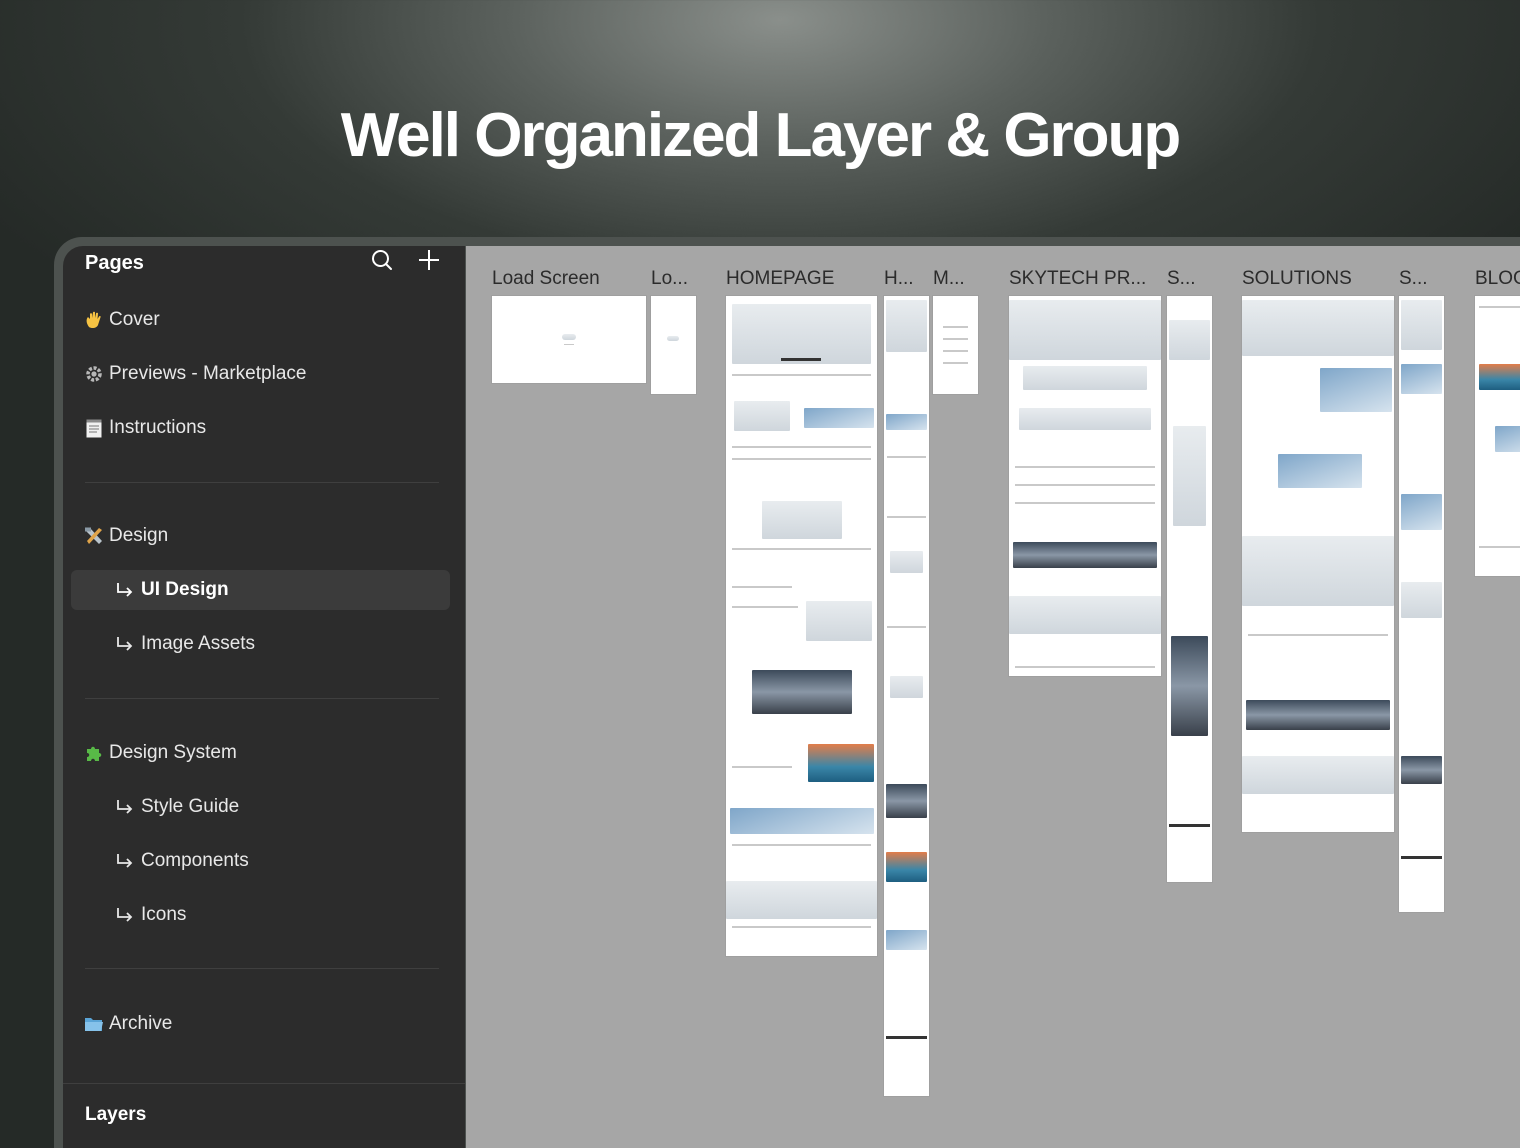  I want to click on frame-label-load-screen: Load Screen, so click(546, 279).